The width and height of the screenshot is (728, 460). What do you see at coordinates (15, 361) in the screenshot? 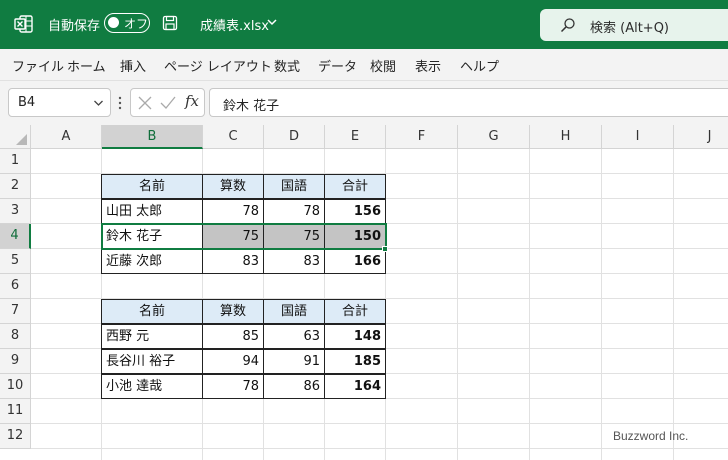
I see `row-header-9: 9` at bounding box center [15, 361].